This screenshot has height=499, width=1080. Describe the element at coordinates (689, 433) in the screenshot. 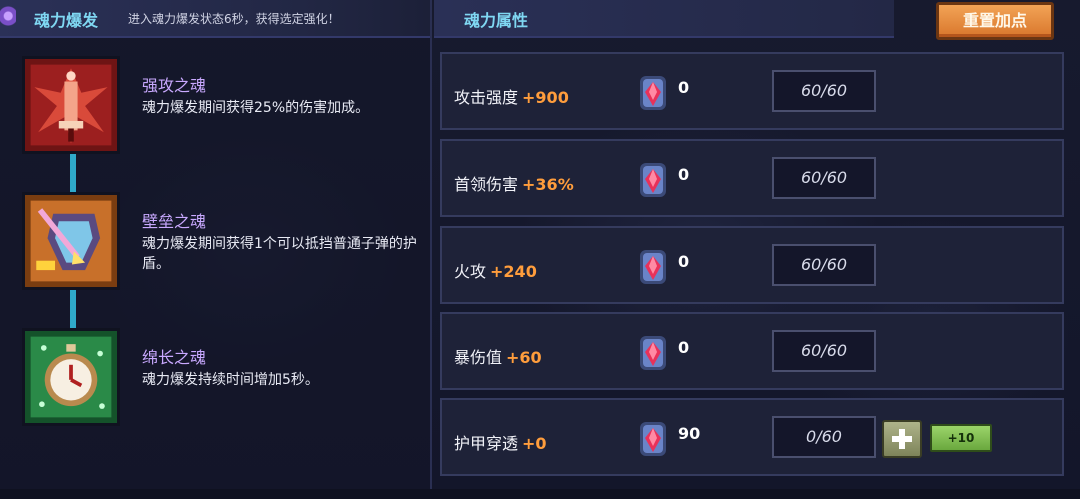

I see `crystal-count: 90` at that location.